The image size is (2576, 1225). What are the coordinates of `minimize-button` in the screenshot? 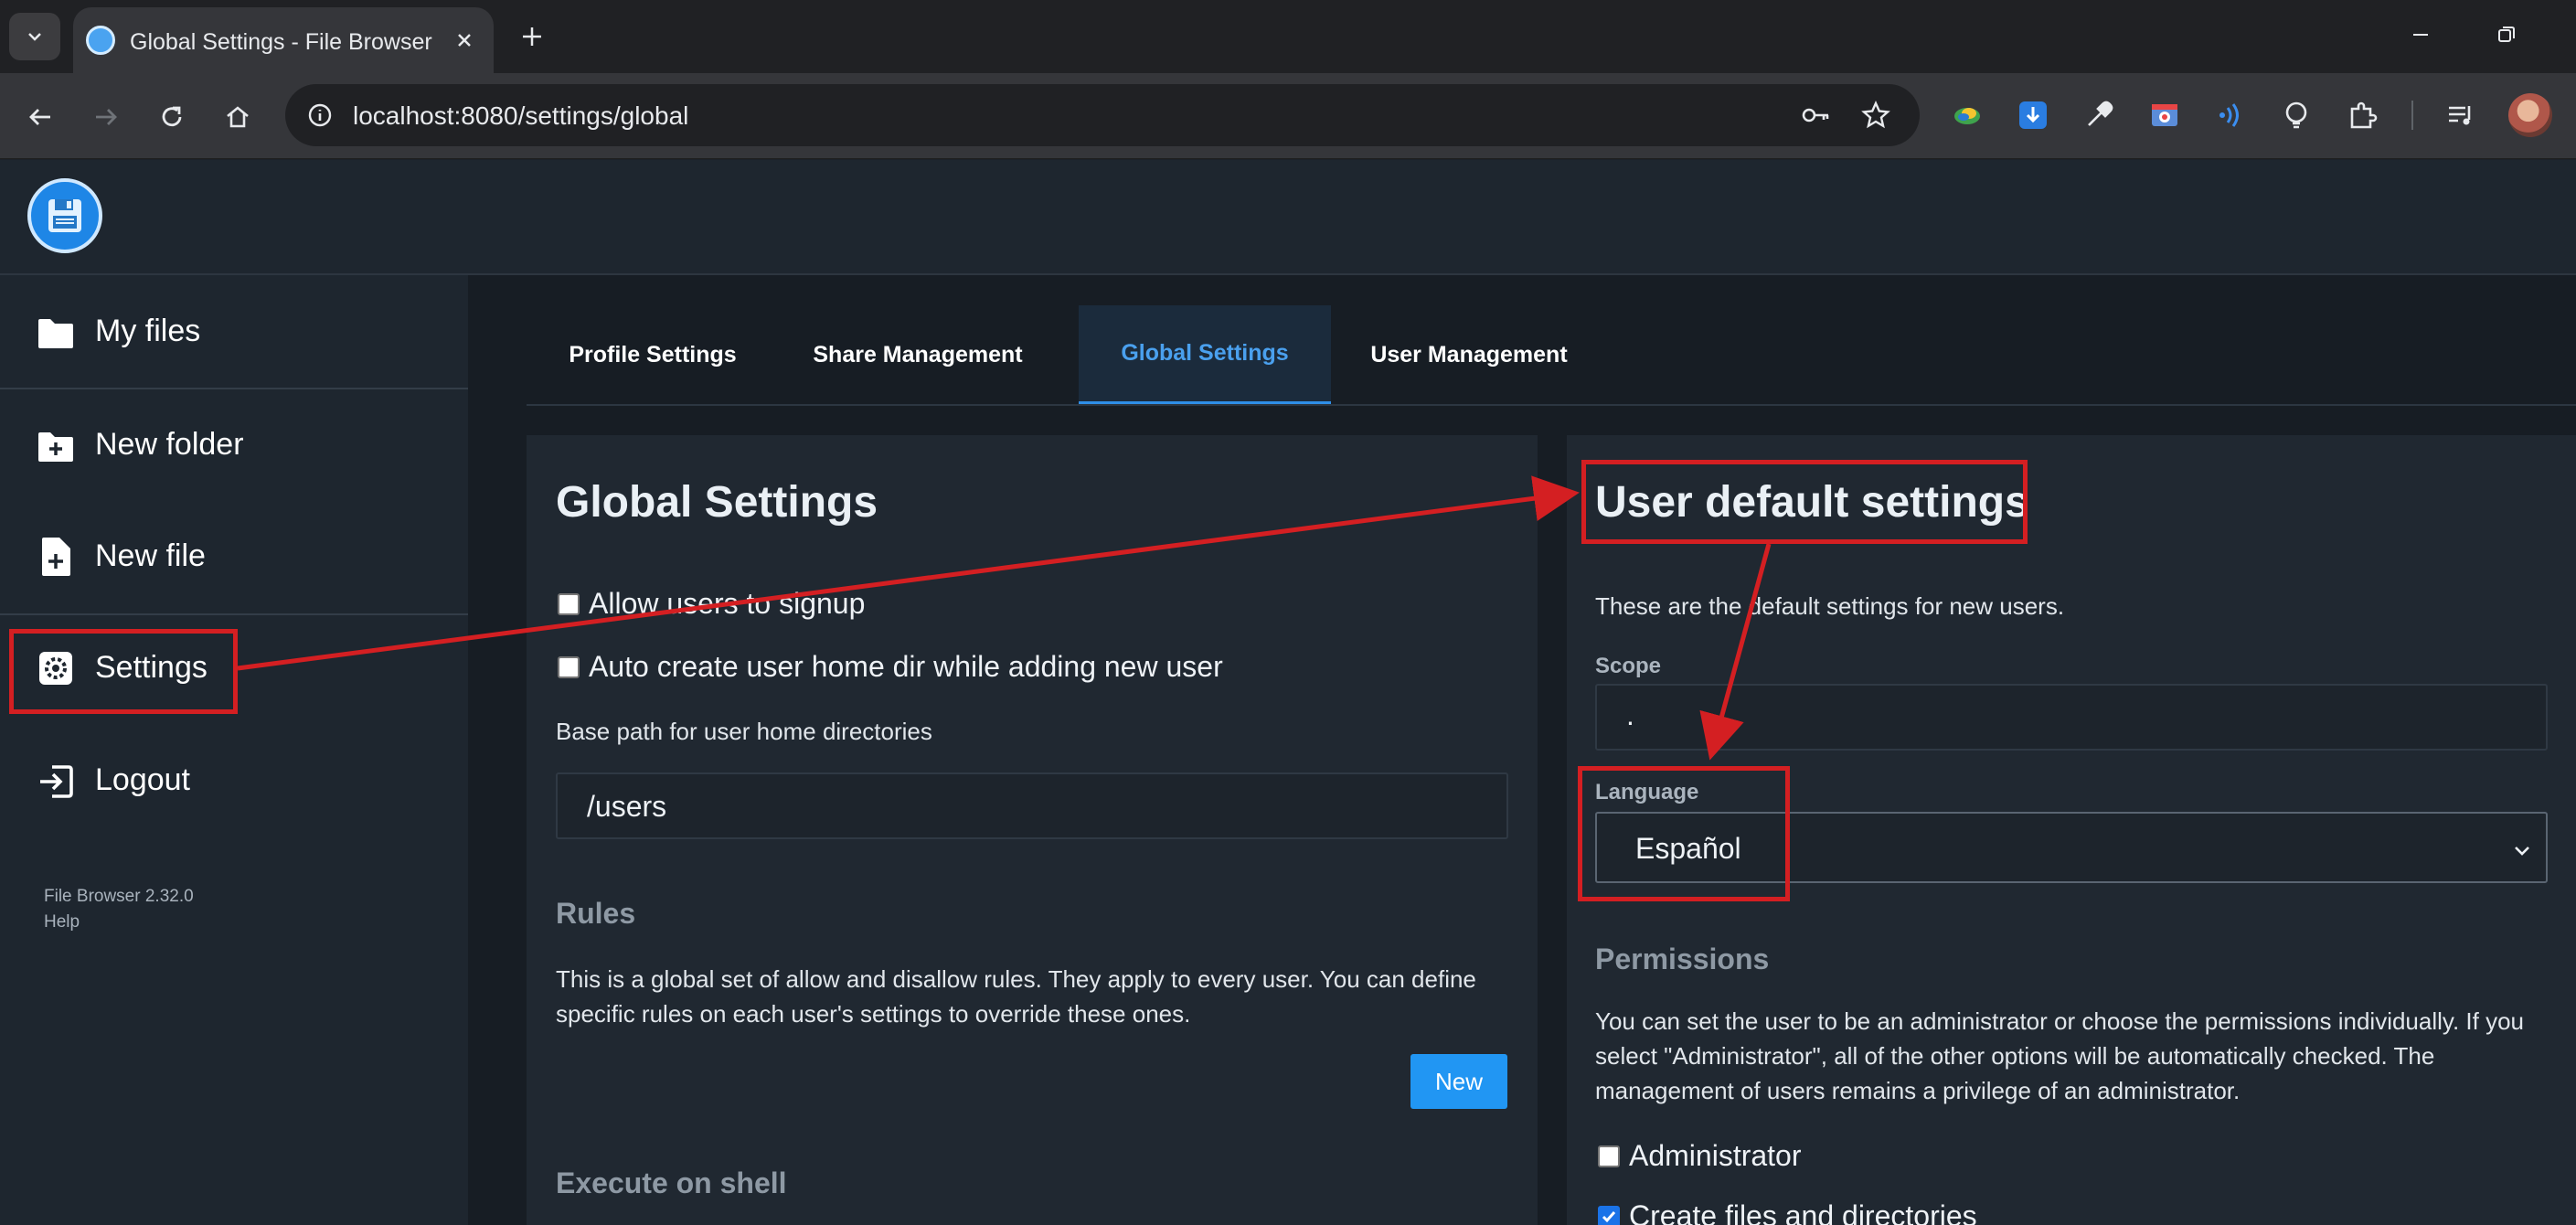 It's located at (2421, 35).